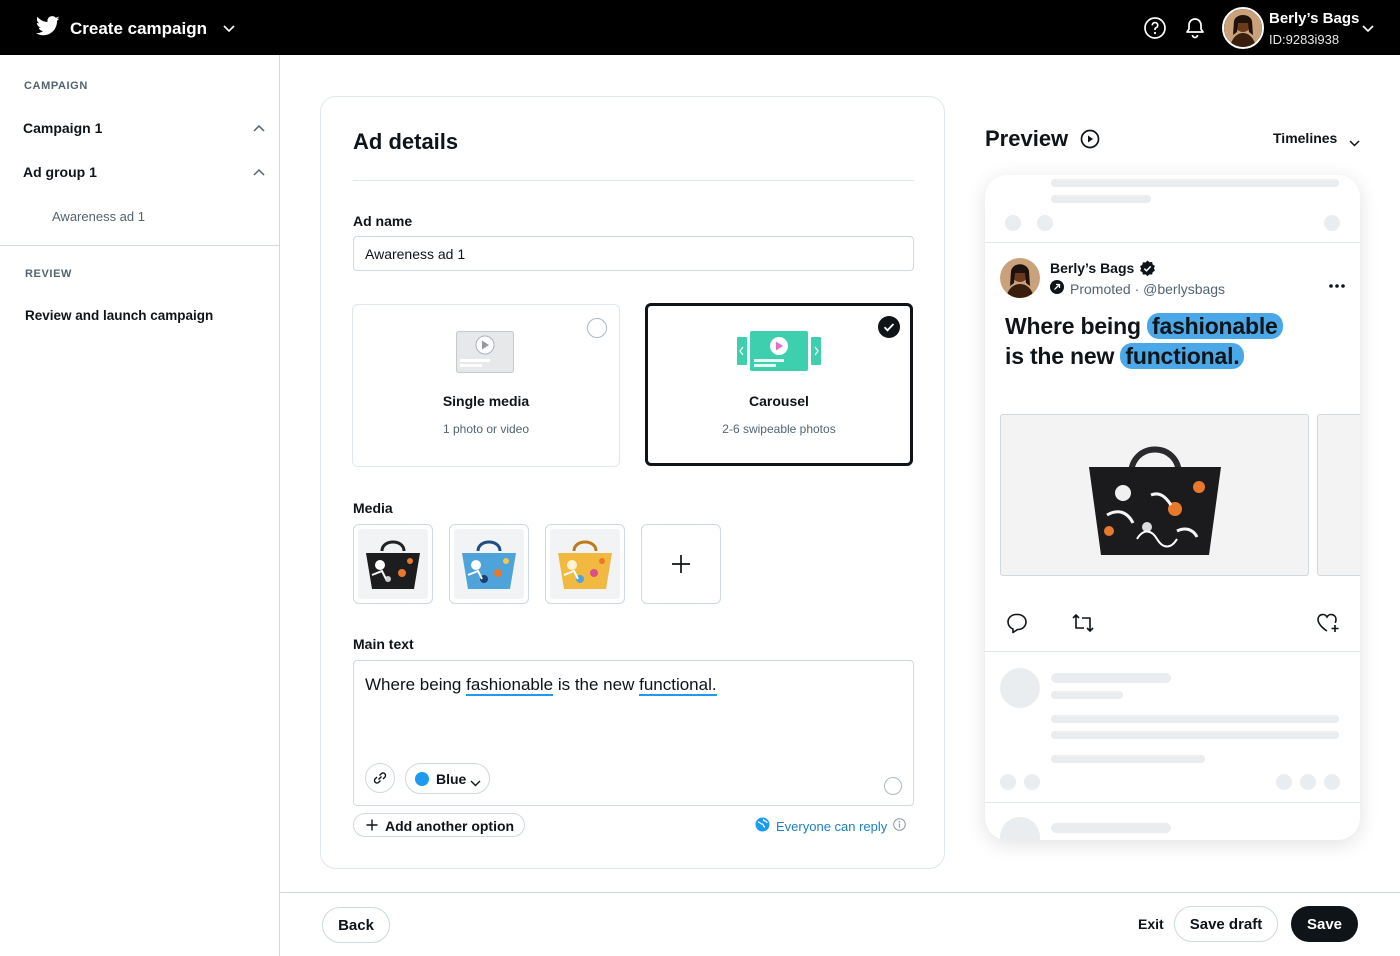 Image resolution: width=1400 pixels, height=956 pixels. What do you see at coordinates (831, 826) in the screenshot?
I see `reply-setting: Everyone can reply` at bounding box center [831, 826].